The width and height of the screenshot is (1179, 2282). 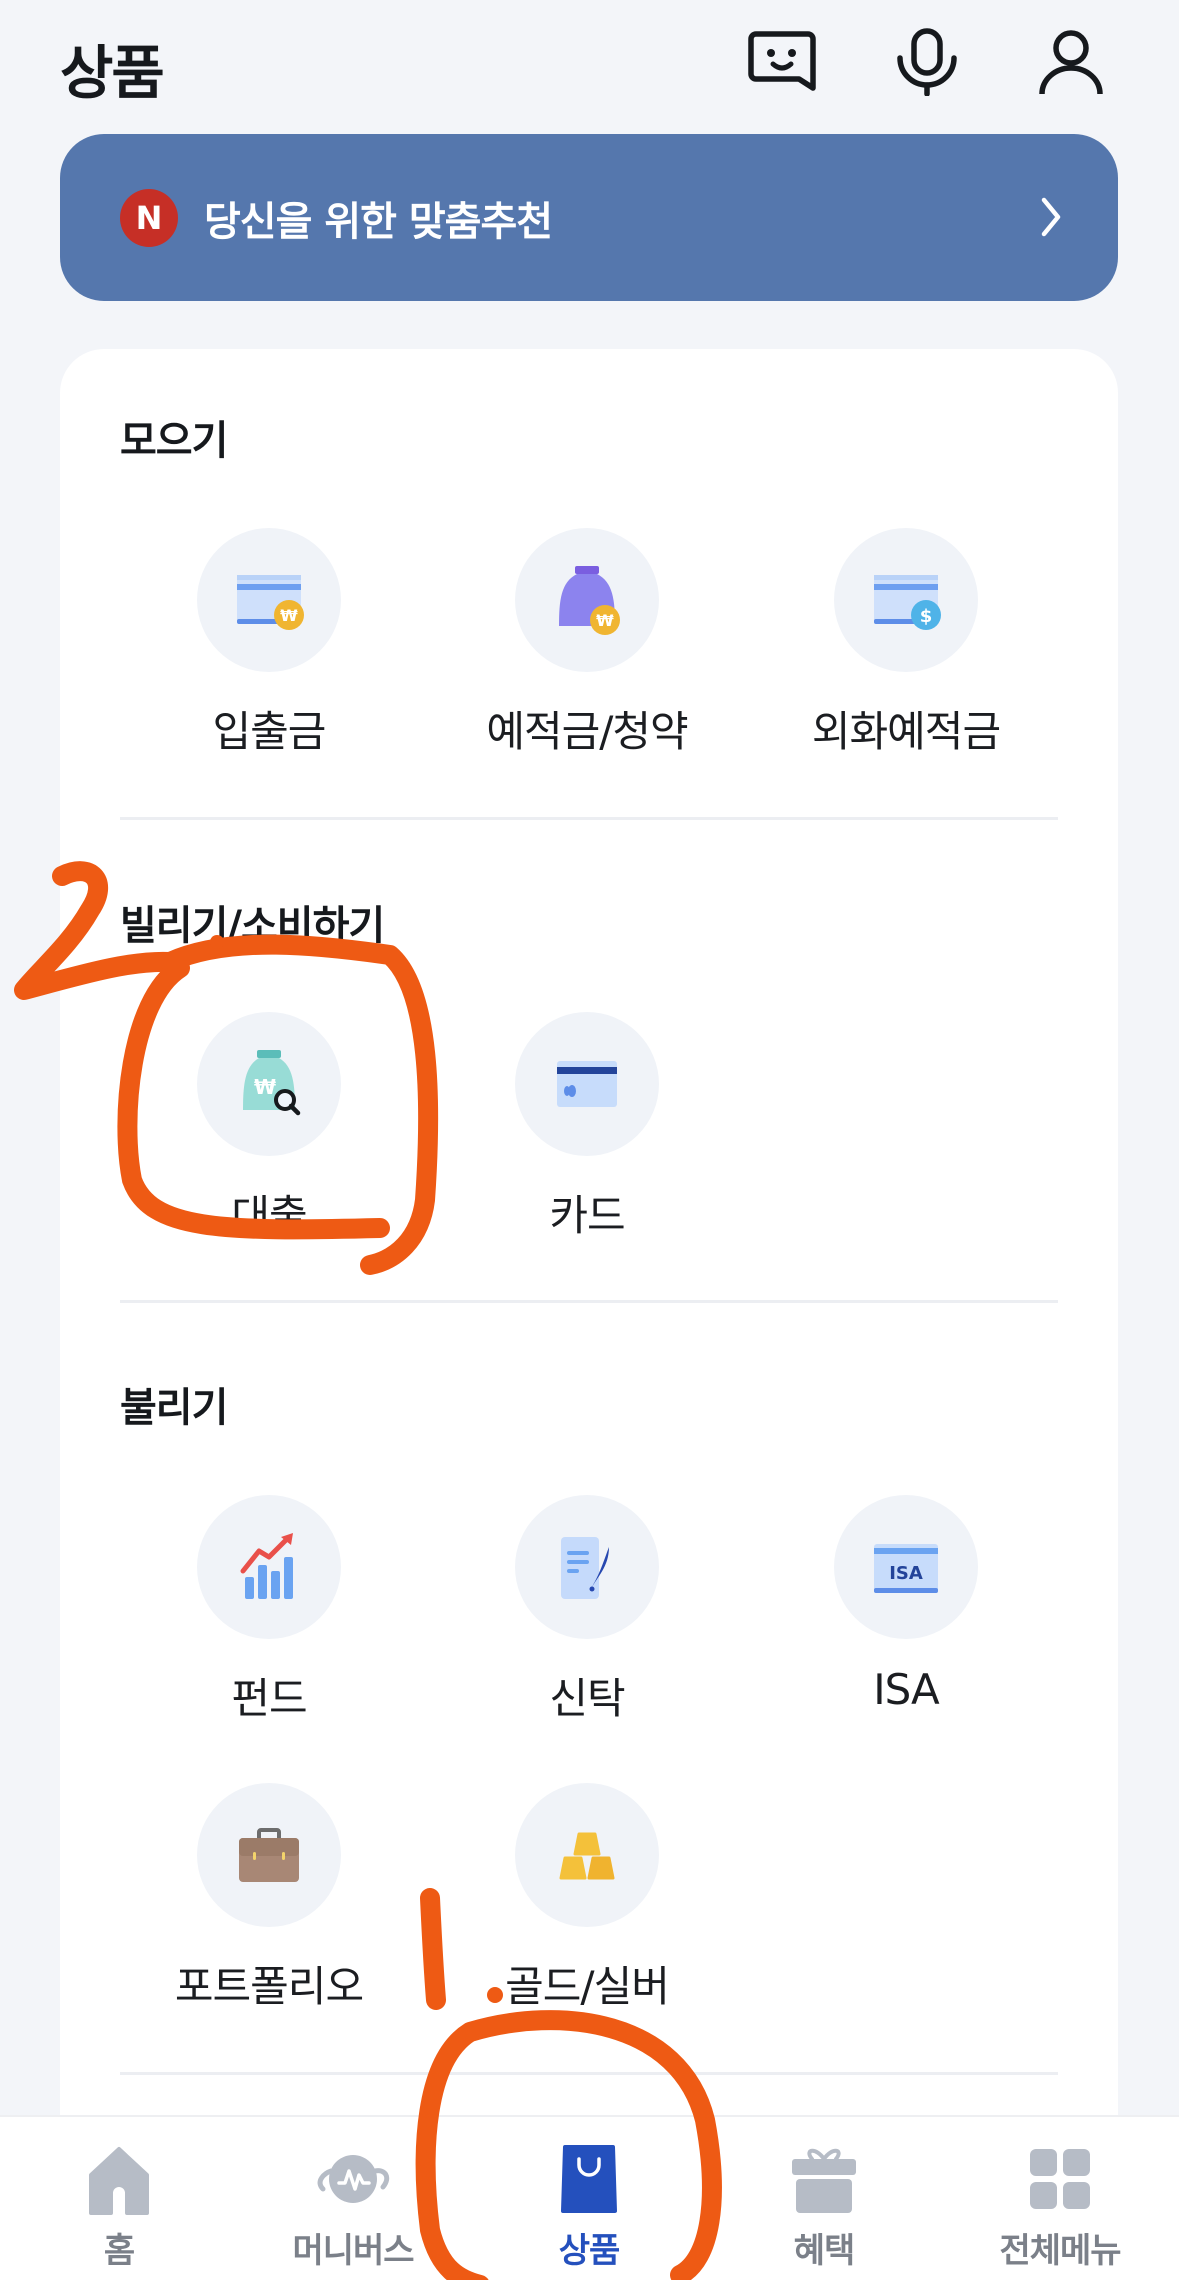 What do you see at coordinates (119, 2251) in the screenshot?
I see `nav-label: 홈` at bounding box center [119, 2251].